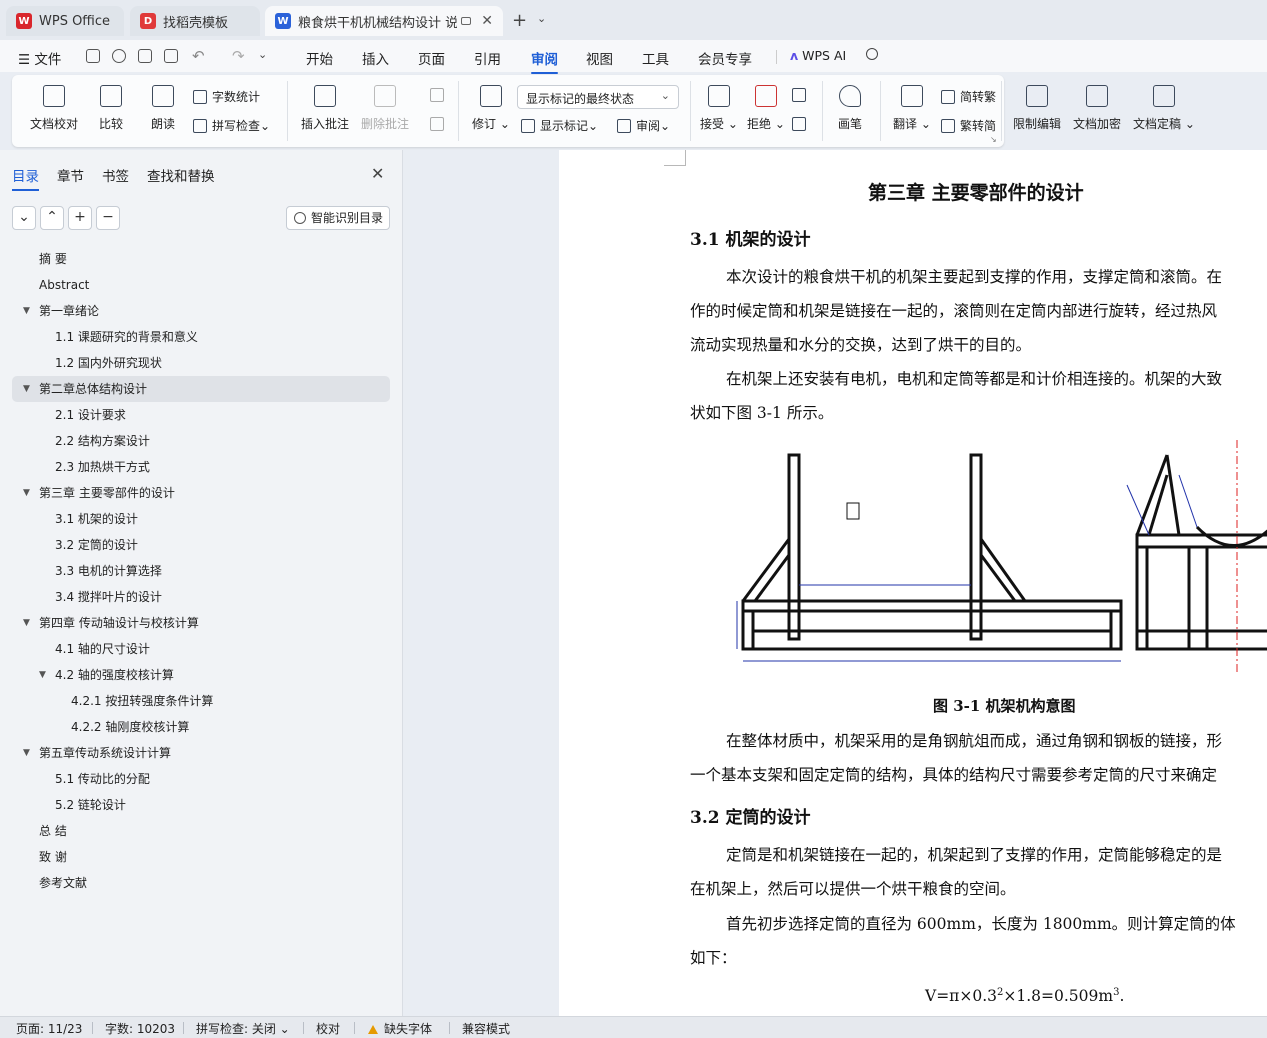 Image resolution: width=1267 pixels, height=1038 pixels. What do you see at coordinates (96, 519) in the screenshot?
I see `toc-item-label: 3.1 机架的设计` at bounding box center [96, 519].